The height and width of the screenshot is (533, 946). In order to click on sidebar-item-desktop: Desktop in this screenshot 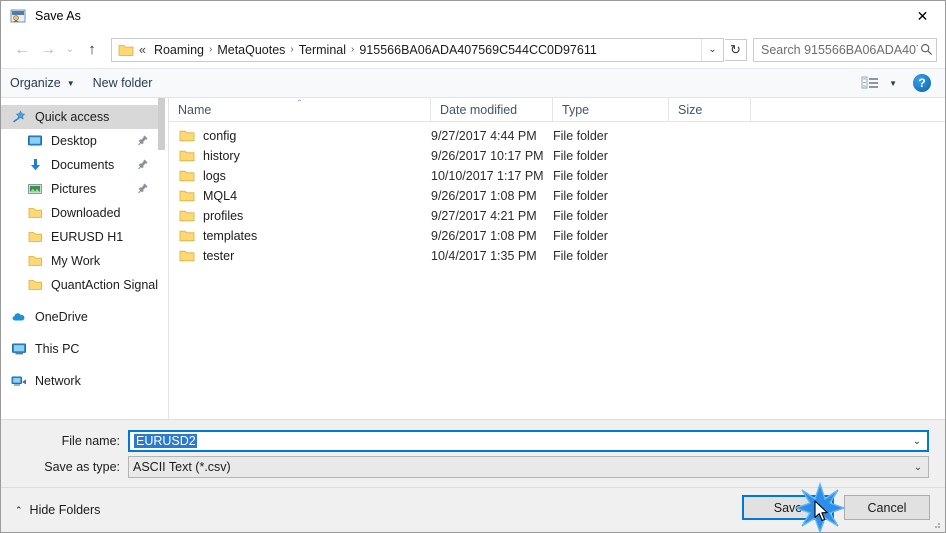, I will do `click(79, 141)`.